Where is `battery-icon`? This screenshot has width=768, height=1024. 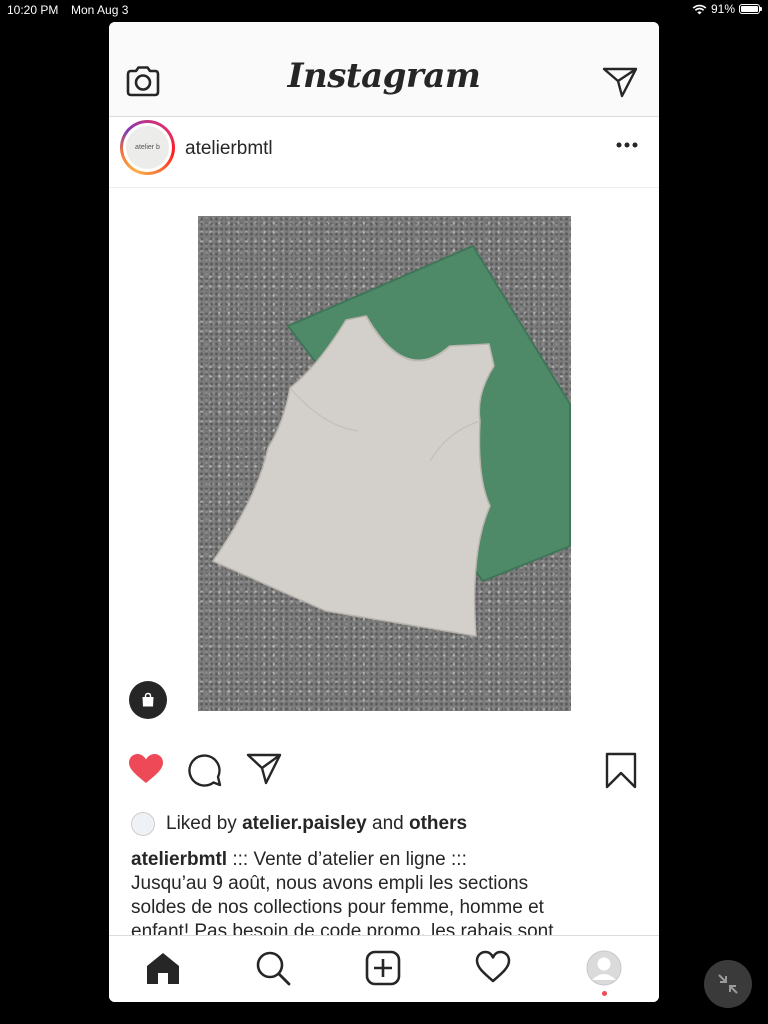
battery-icon is located at coordinates (750, 9).